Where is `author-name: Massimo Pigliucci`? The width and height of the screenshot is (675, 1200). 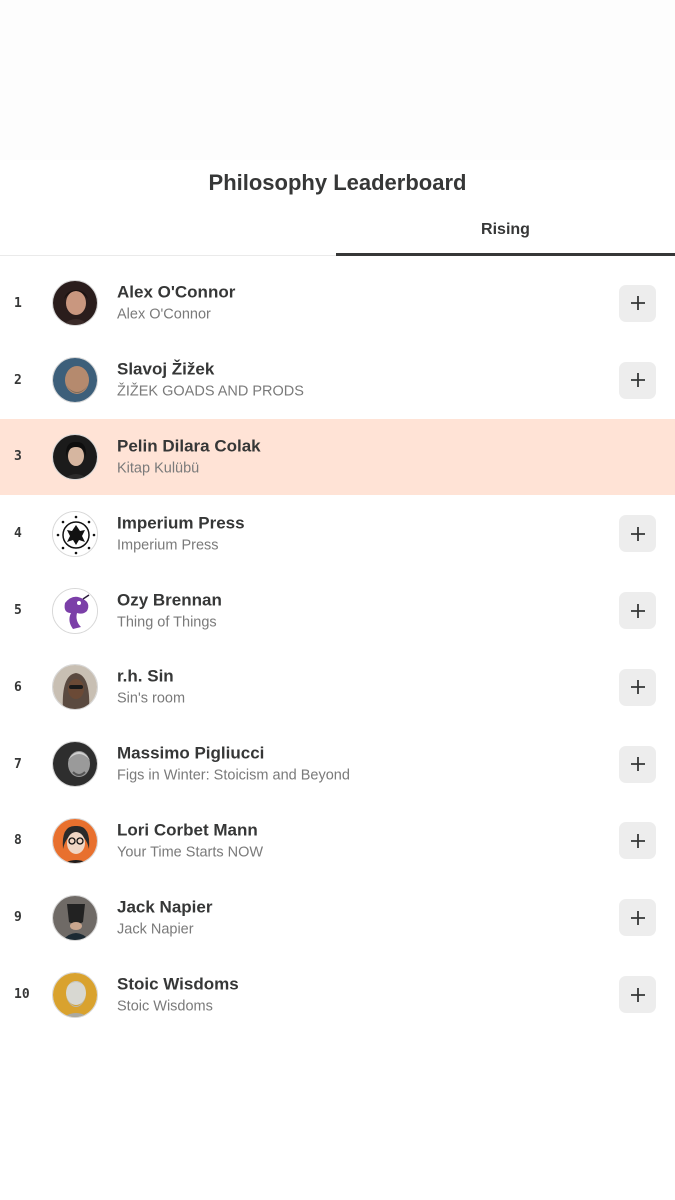 author-name: Massimo Pigliucci is located at coordinates (191, 753).